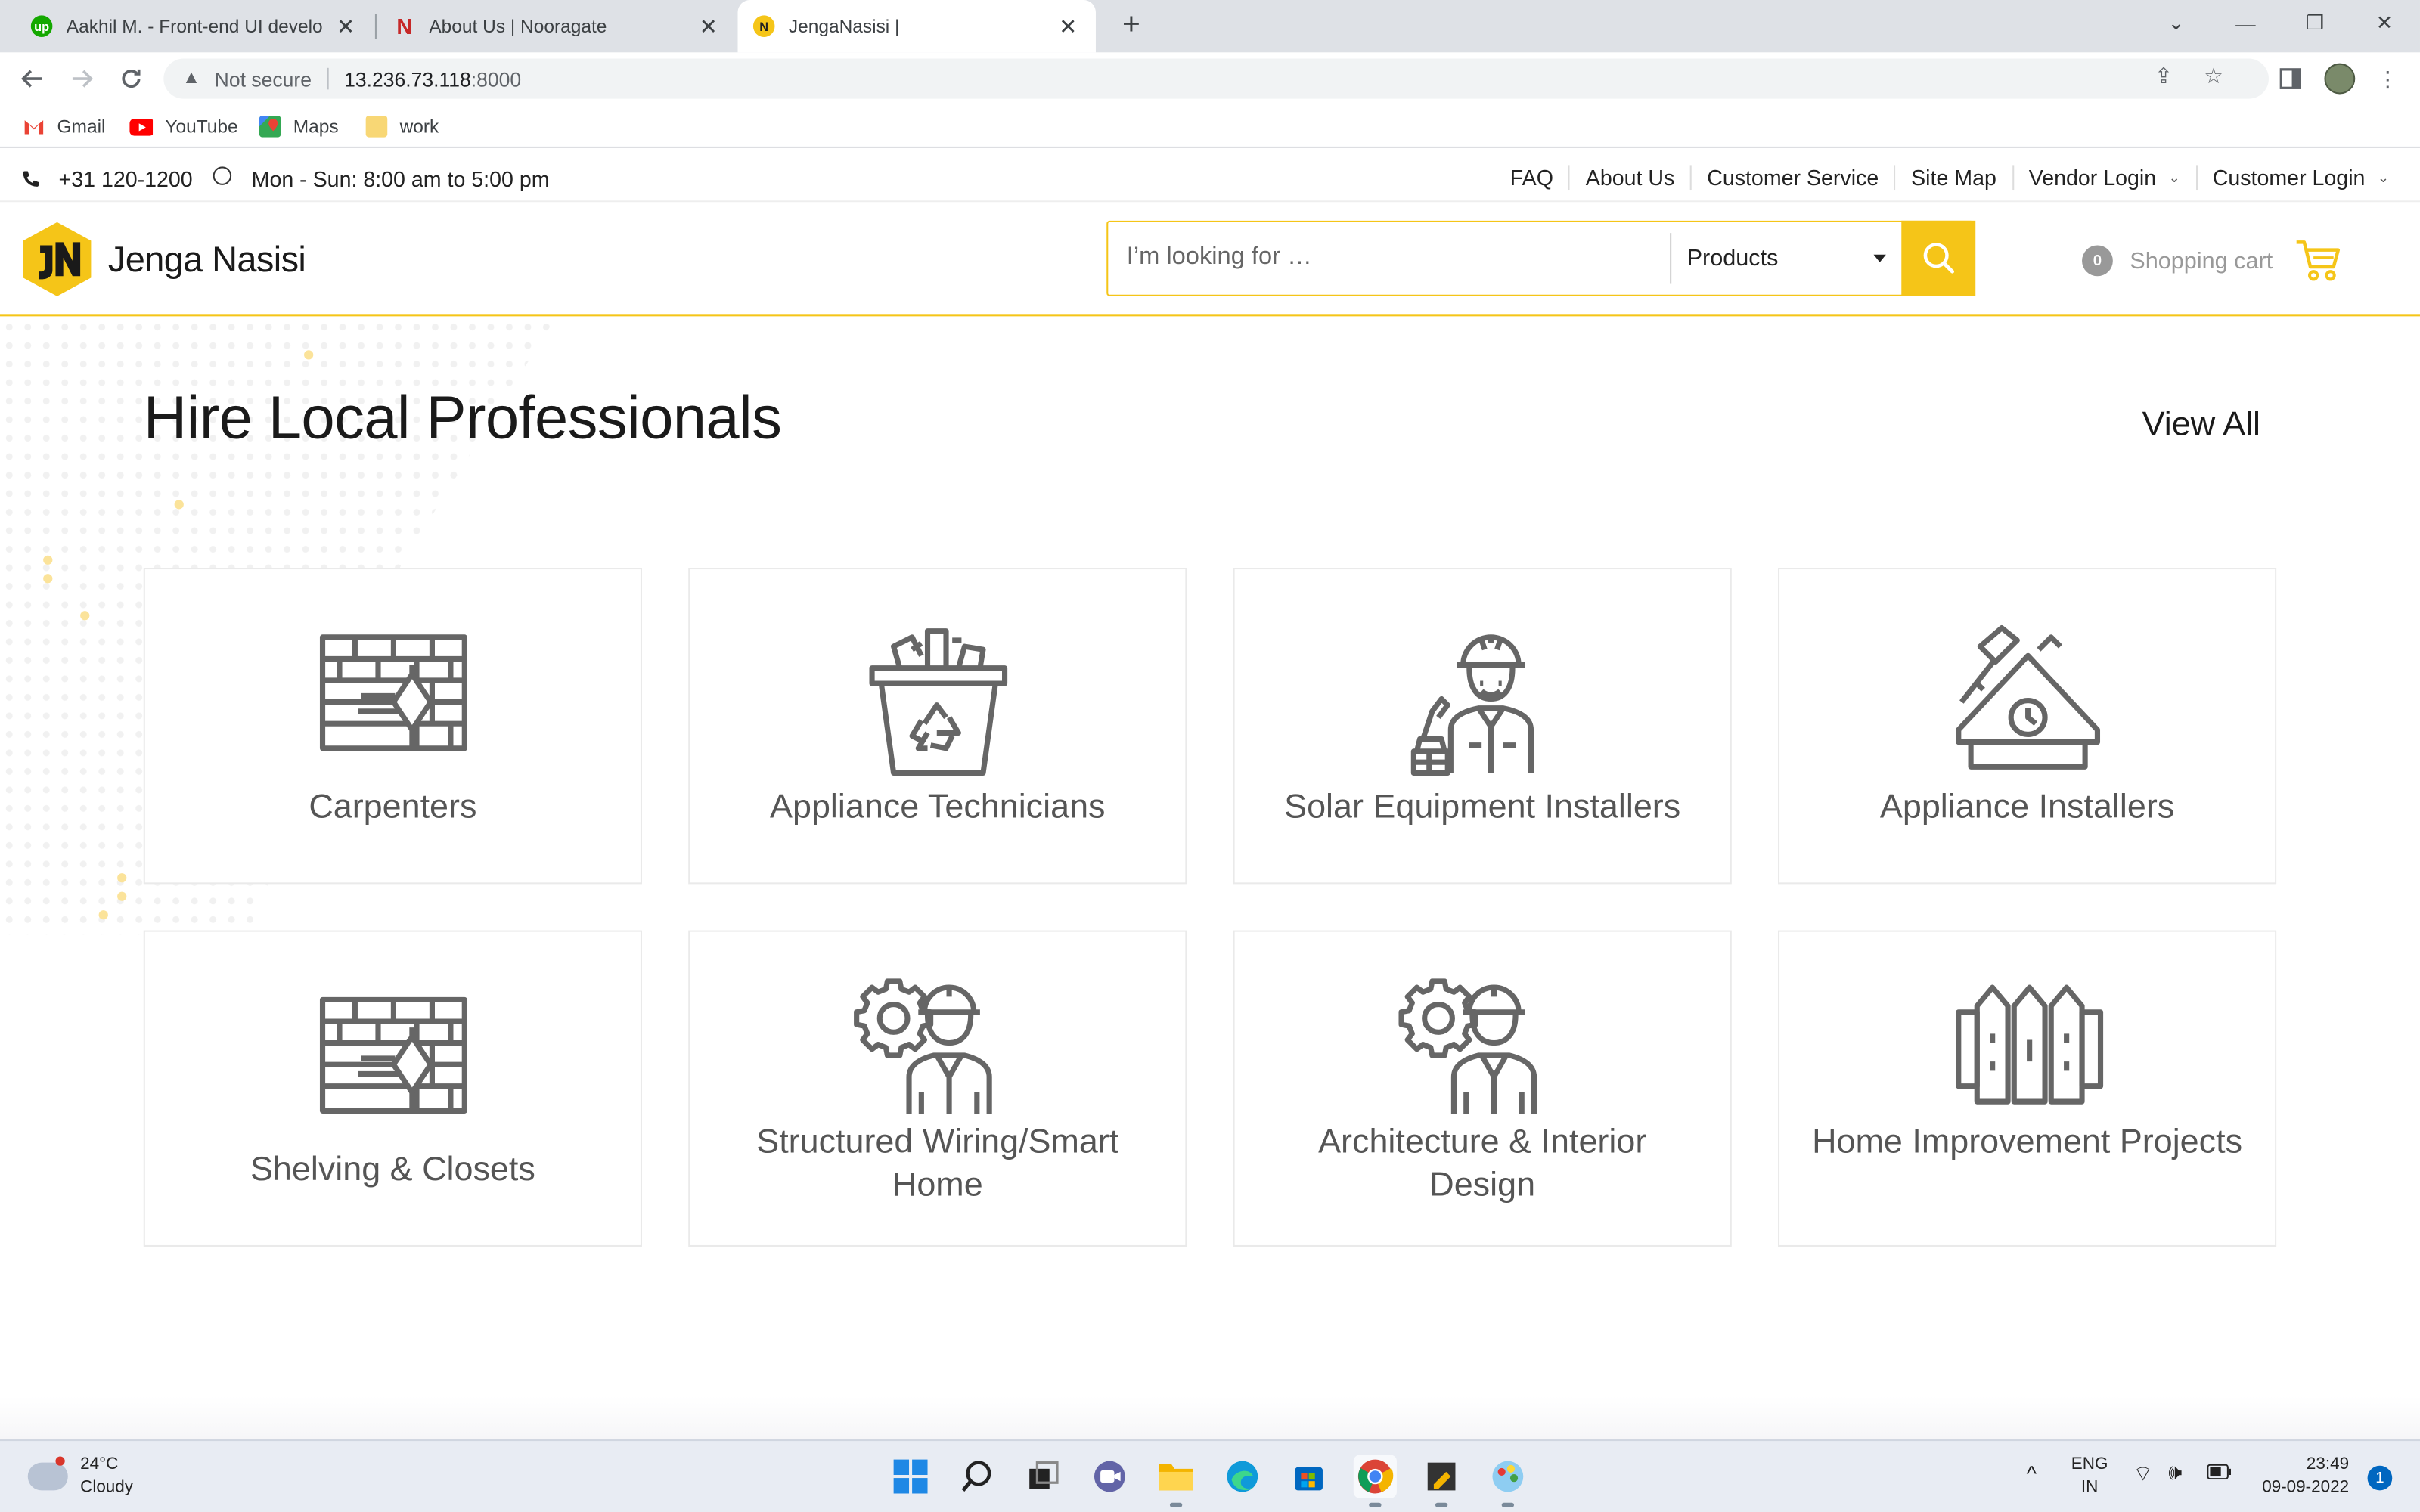 This screenshot has width=2420, height=1512. Describe the element at coordinates (2314, 23) in the screenshot. I see `restore-button: ❐` at that location.